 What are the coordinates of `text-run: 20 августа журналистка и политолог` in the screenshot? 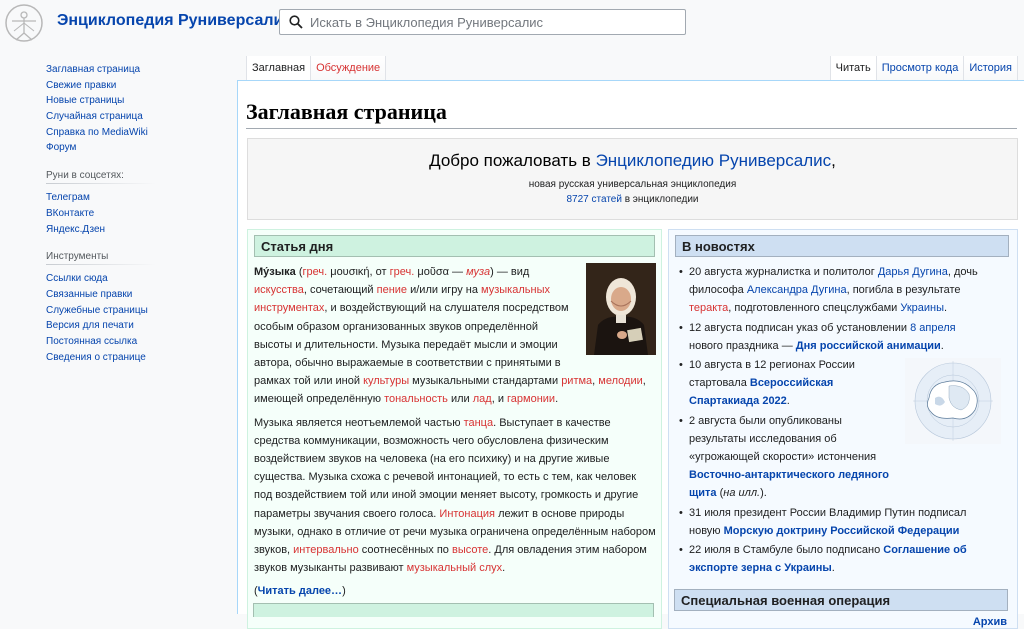 It's located at (783, 272).